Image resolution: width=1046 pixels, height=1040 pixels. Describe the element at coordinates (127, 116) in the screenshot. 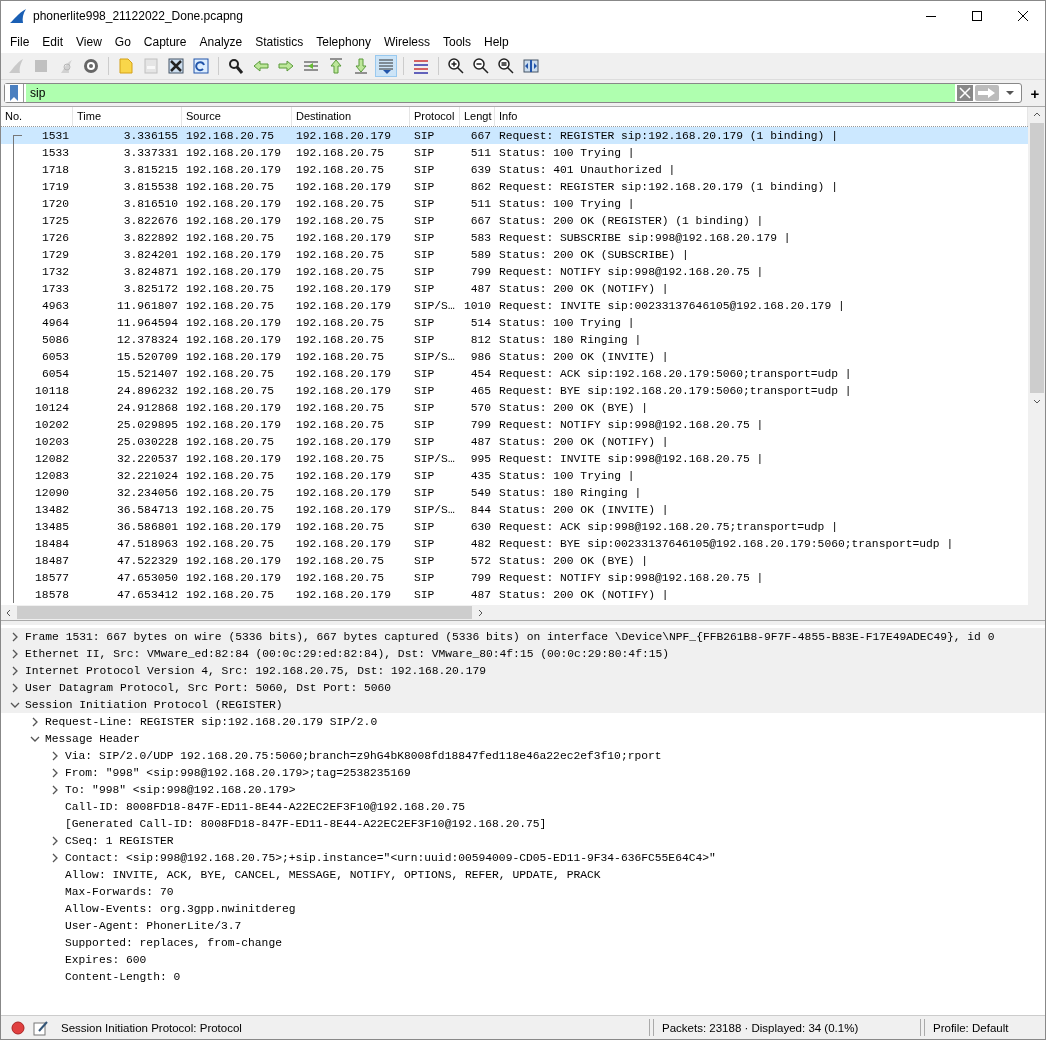

I see `column-header: Time` at that location.